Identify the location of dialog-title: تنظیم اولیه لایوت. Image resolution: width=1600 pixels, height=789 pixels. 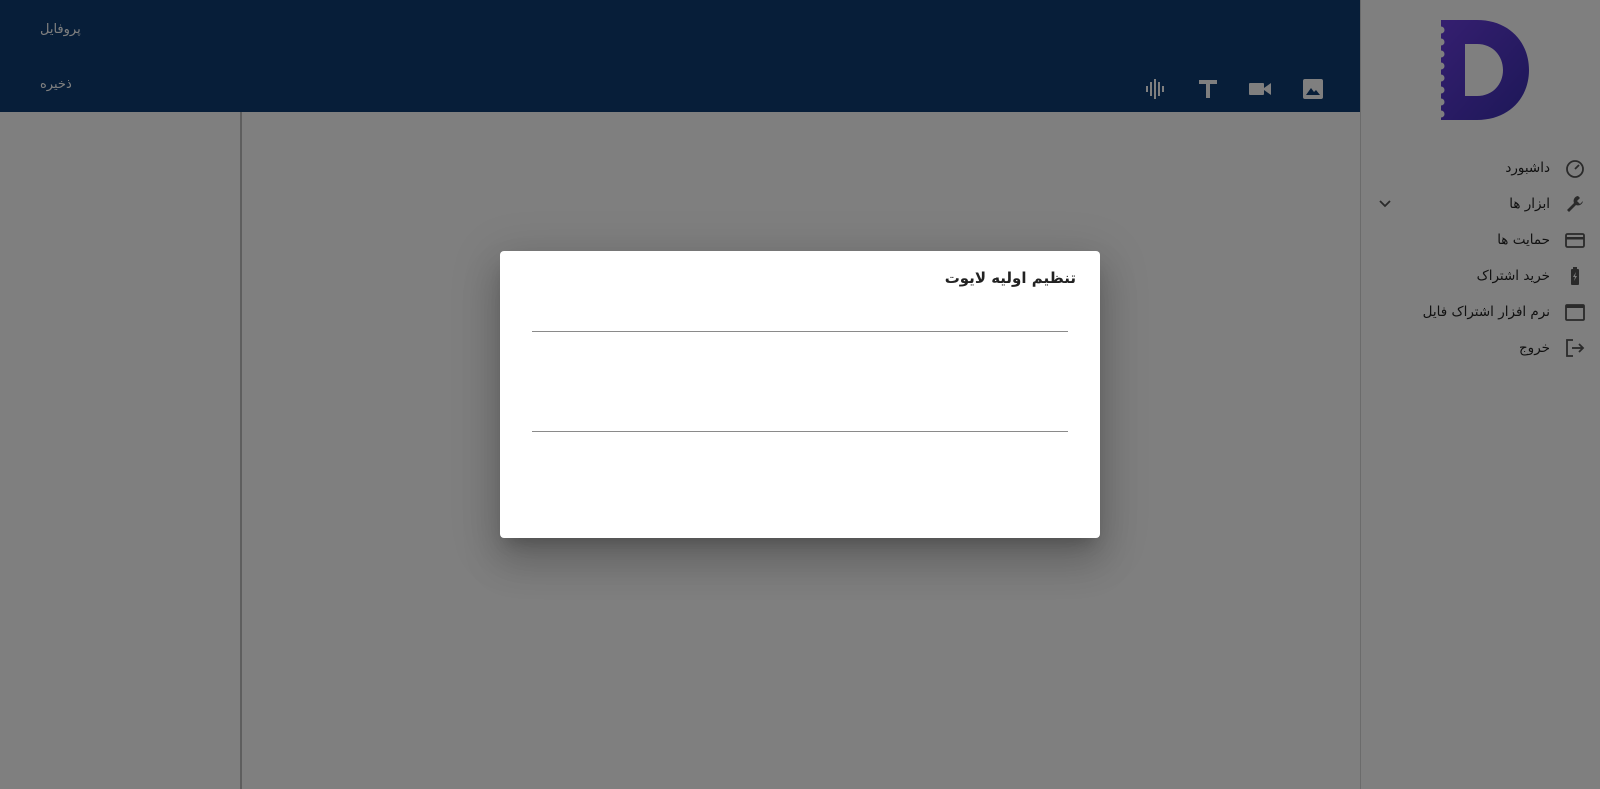
(1010, 278).